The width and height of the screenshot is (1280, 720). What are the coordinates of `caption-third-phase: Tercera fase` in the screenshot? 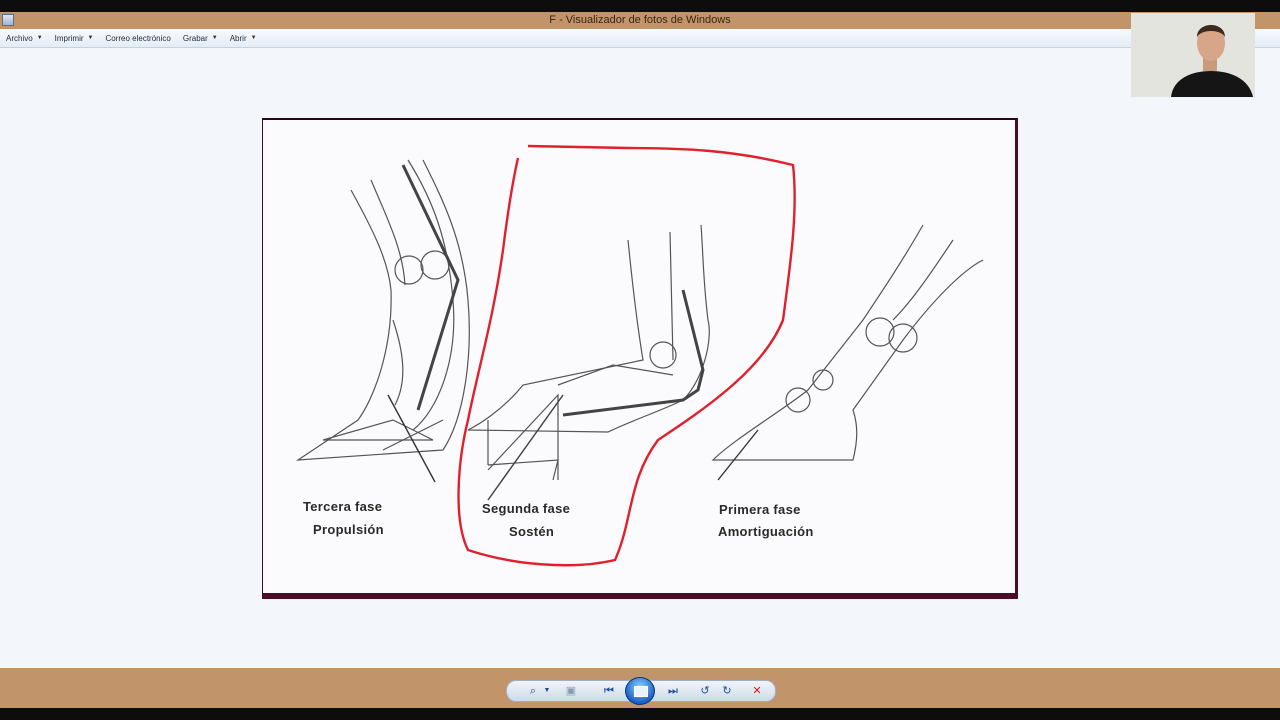 It's located at (343, 506).